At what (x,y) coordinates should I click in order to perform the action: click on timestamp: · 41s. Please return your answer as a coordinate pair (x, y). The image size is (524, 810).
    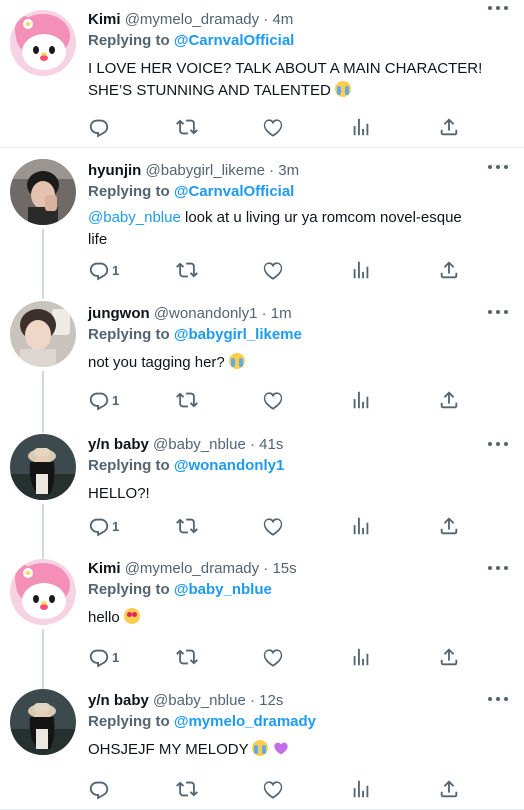
    Looking at the image, I should click on (266, 444).